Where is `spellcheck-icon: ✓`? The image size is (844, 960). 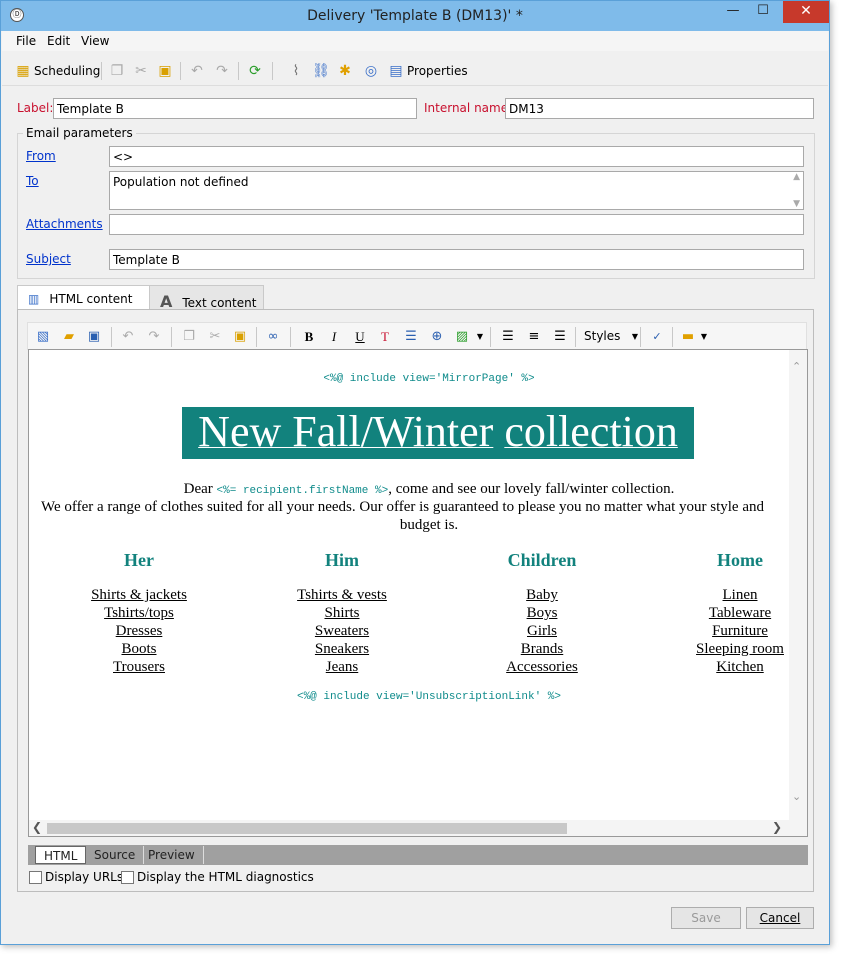
spellcheck-icon: ✓ is located at coordinates (657, 337).